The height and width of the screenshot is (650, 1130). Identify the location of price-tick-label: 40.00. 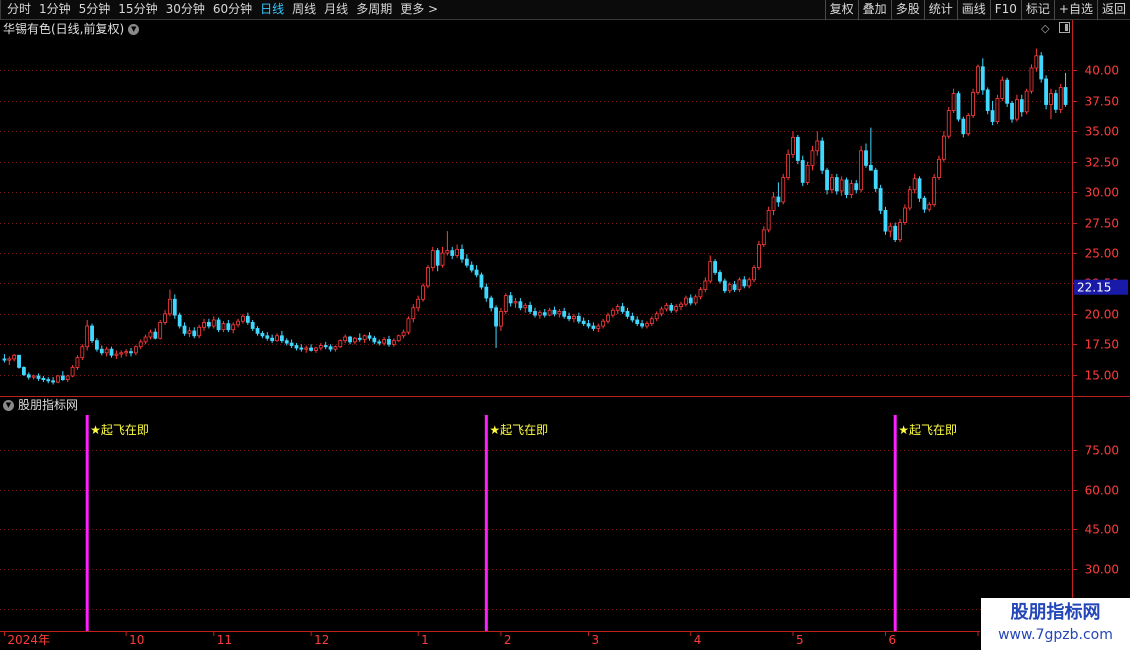
(1102, 71).